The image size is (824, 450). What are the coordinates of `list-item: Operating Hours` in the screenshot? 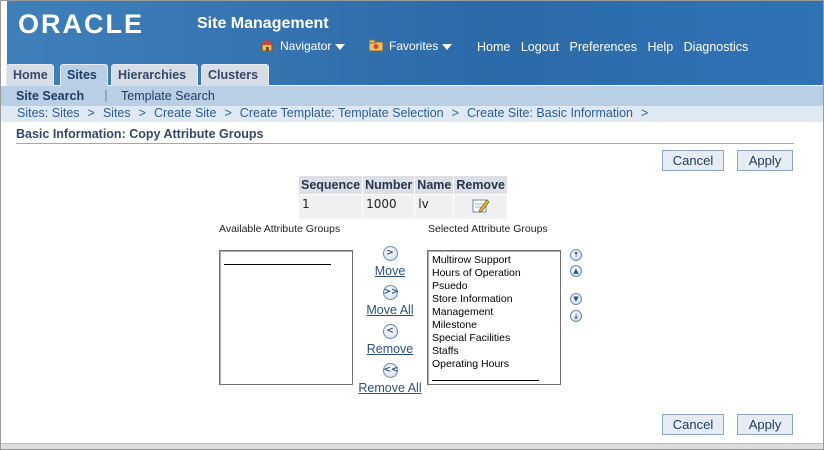 It's located at (496, 364).